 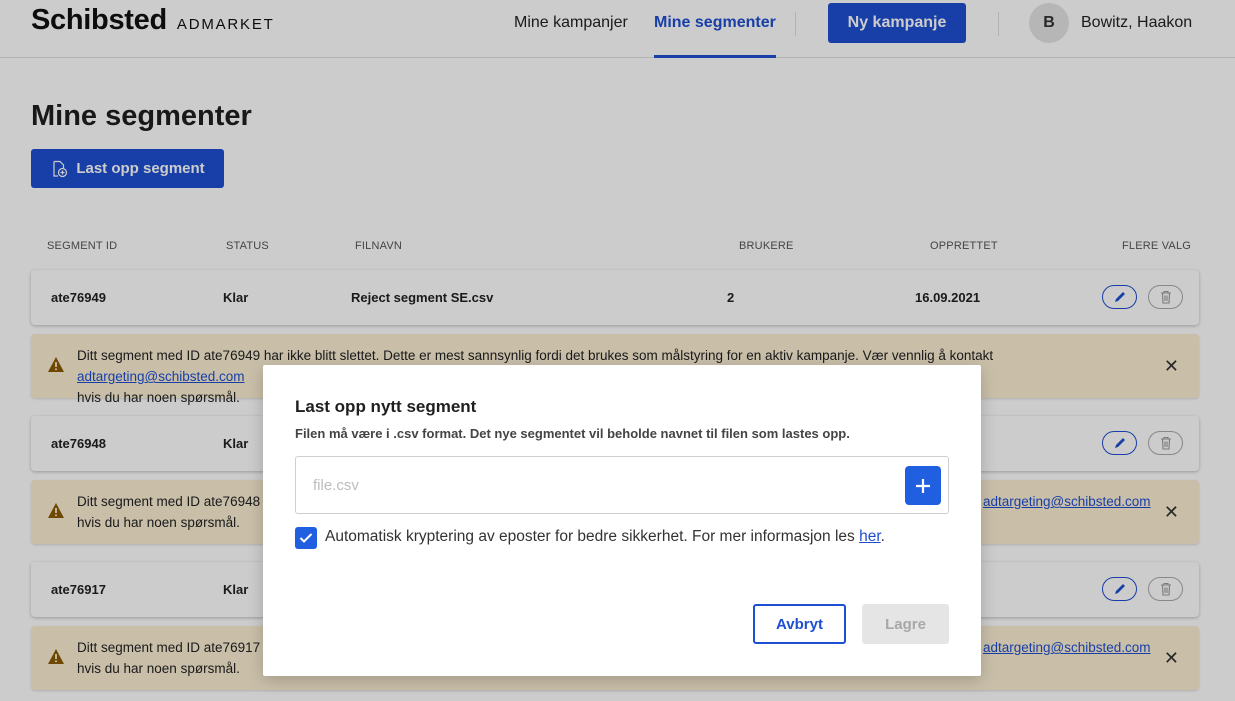 I want to click on file-upload-field, so click(x=622, y=485).